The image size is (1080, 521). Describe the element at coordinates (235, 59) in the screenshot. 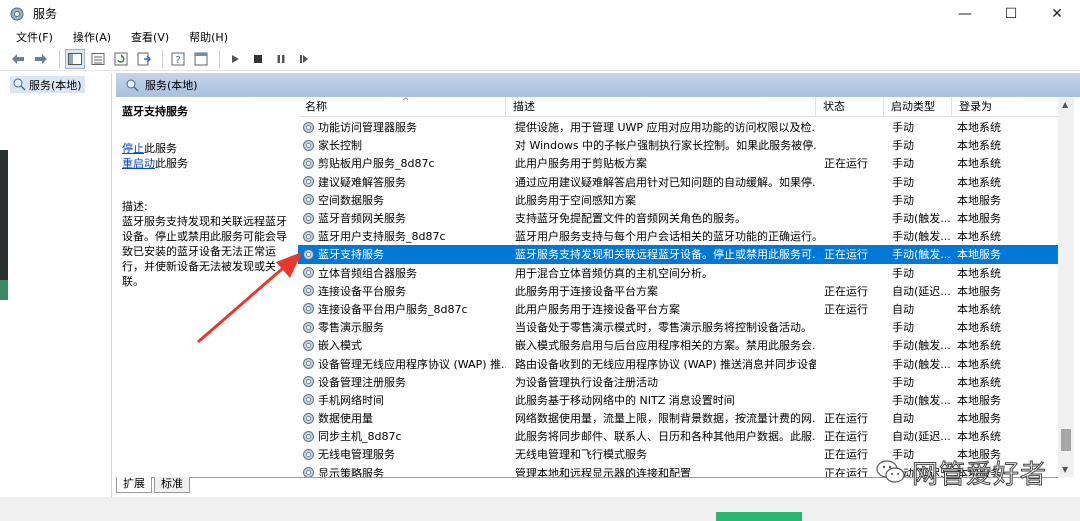

I see `start-service-button` at that location.